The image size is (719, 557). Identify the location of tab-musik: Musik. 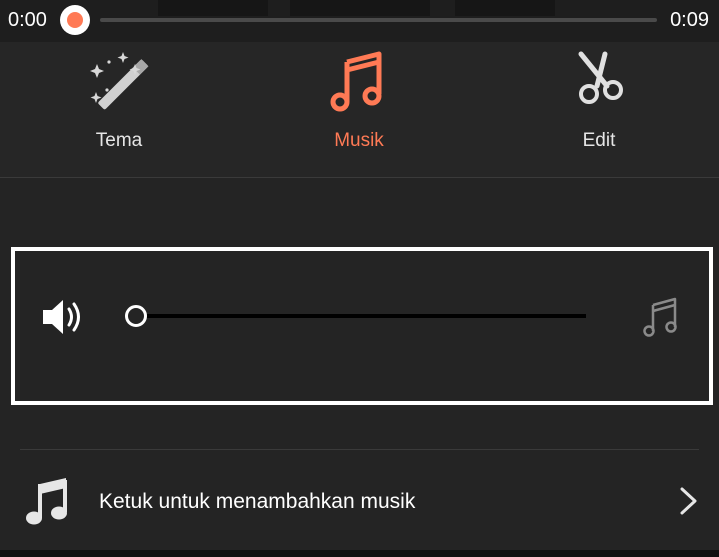
(359, 109).